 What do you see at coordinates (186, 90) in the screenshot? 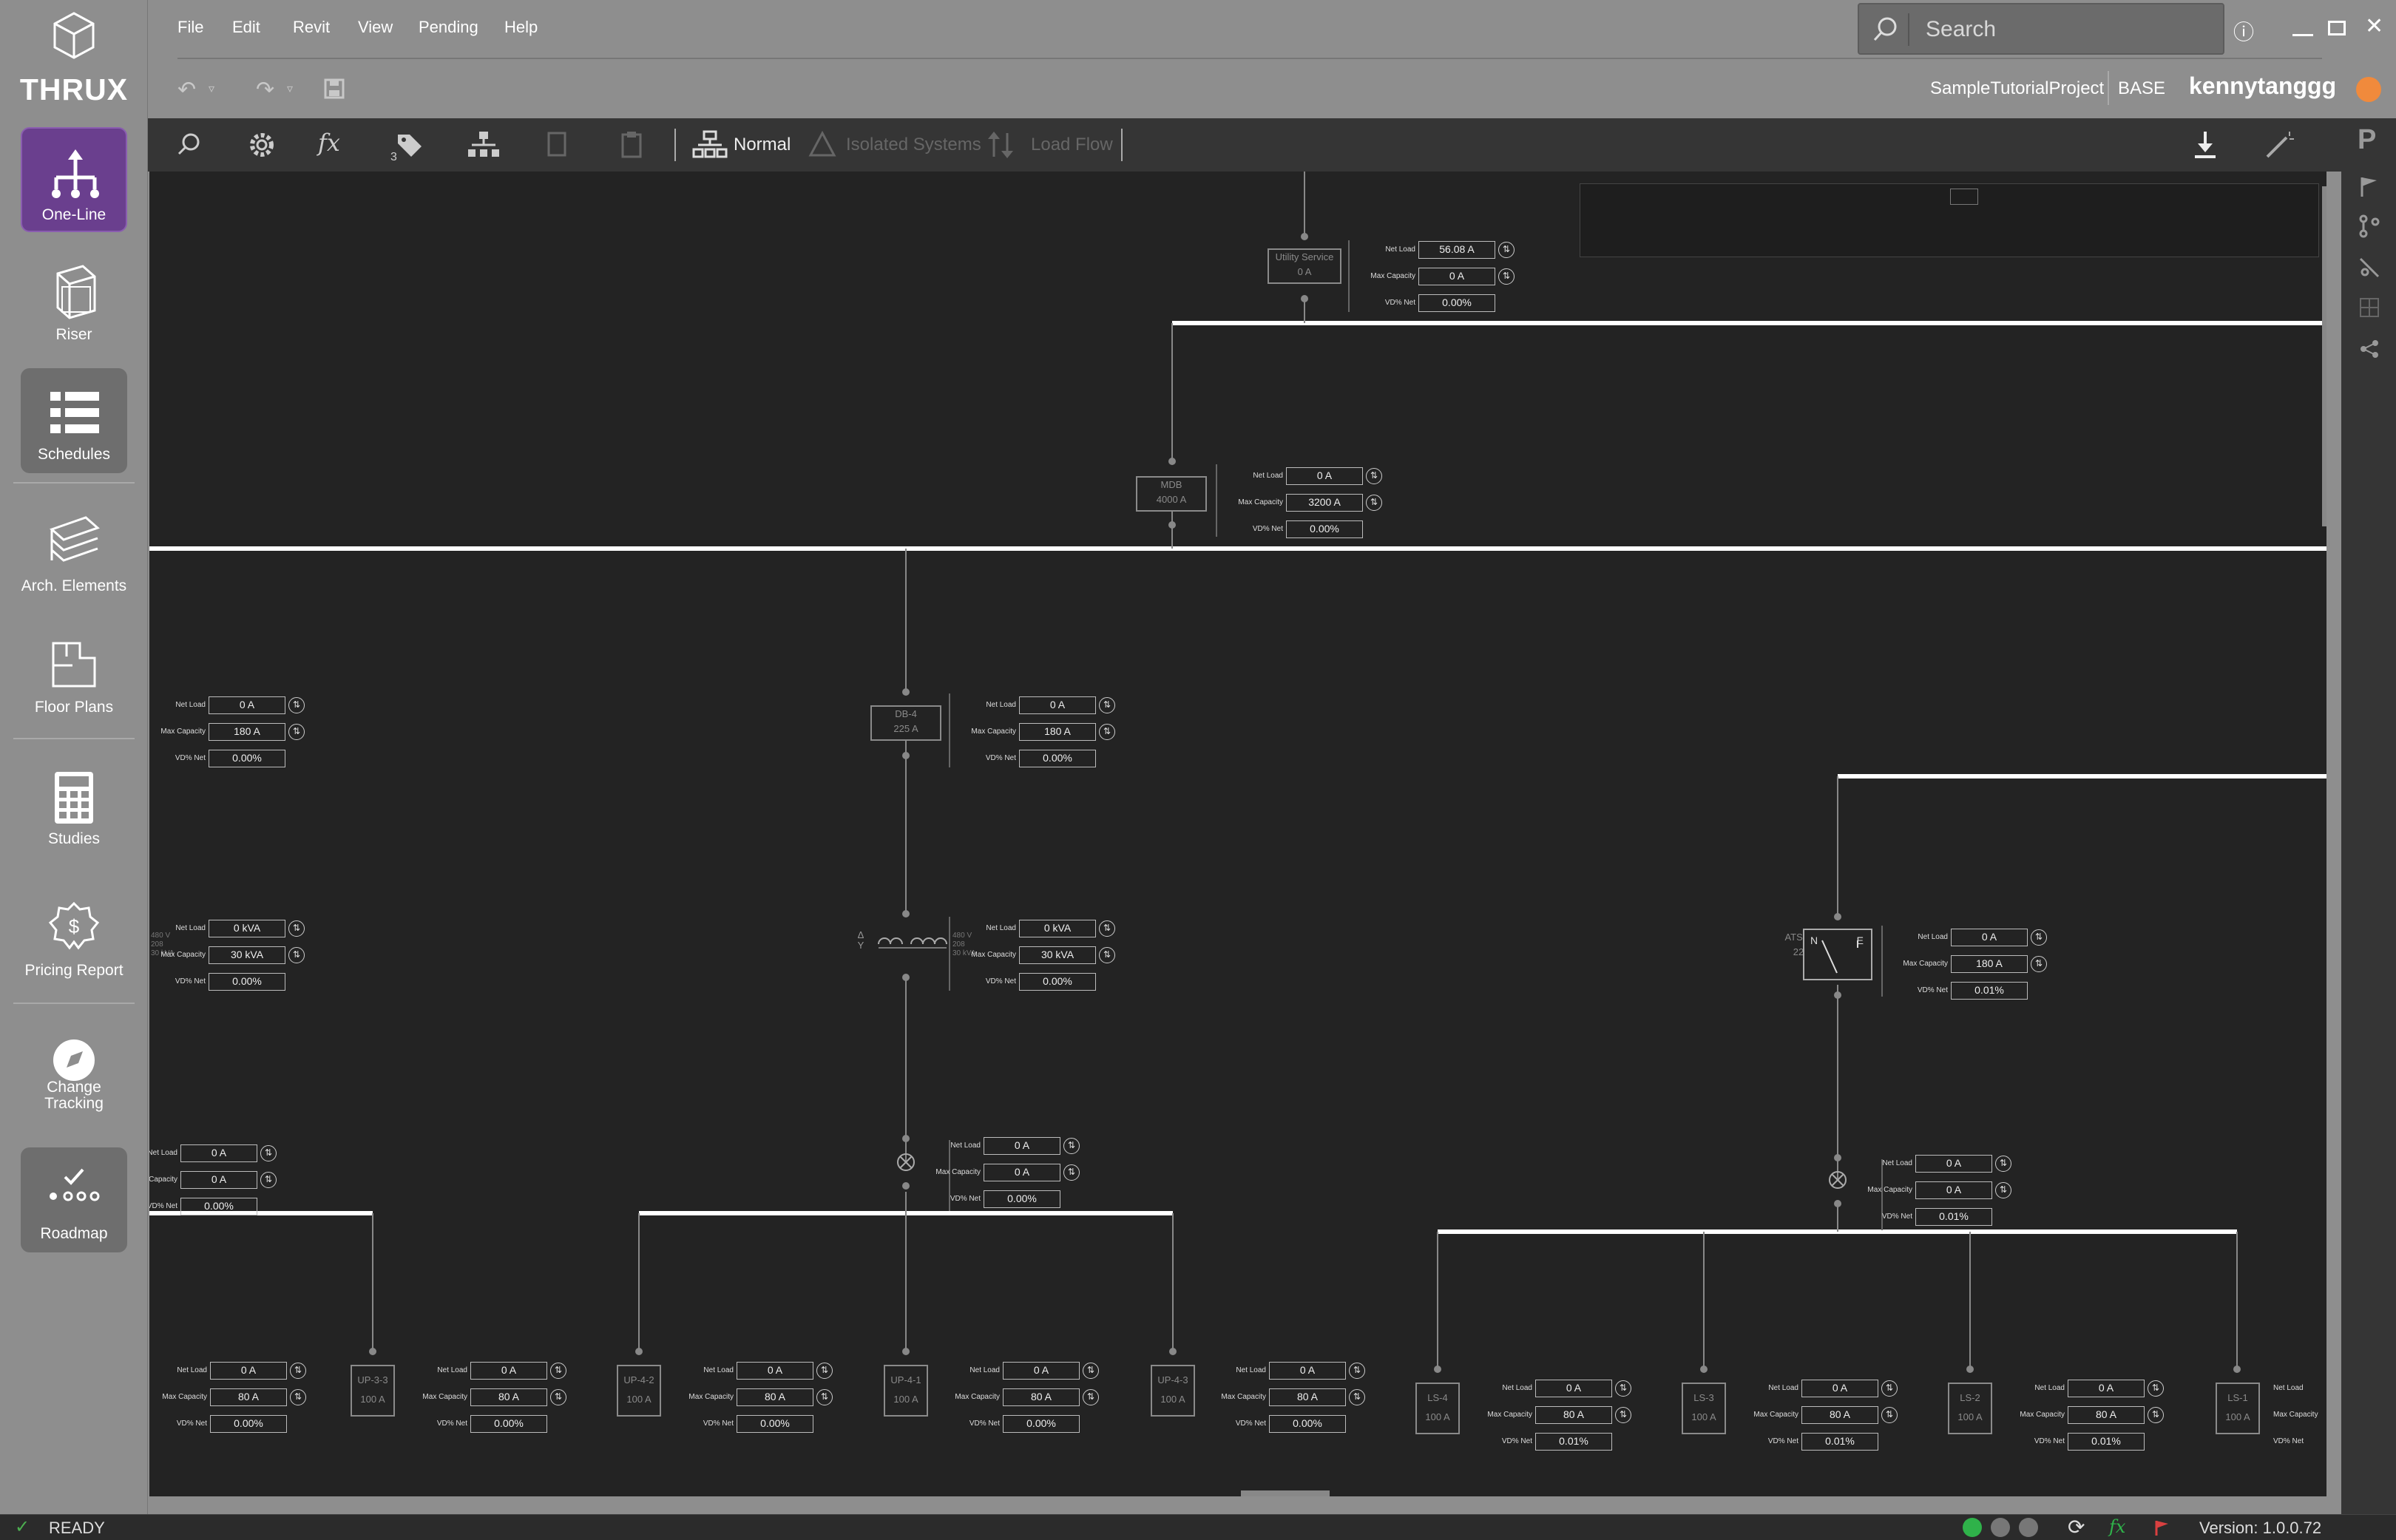
I see `undo-icon: ↶` at bounding box center [186, 90].